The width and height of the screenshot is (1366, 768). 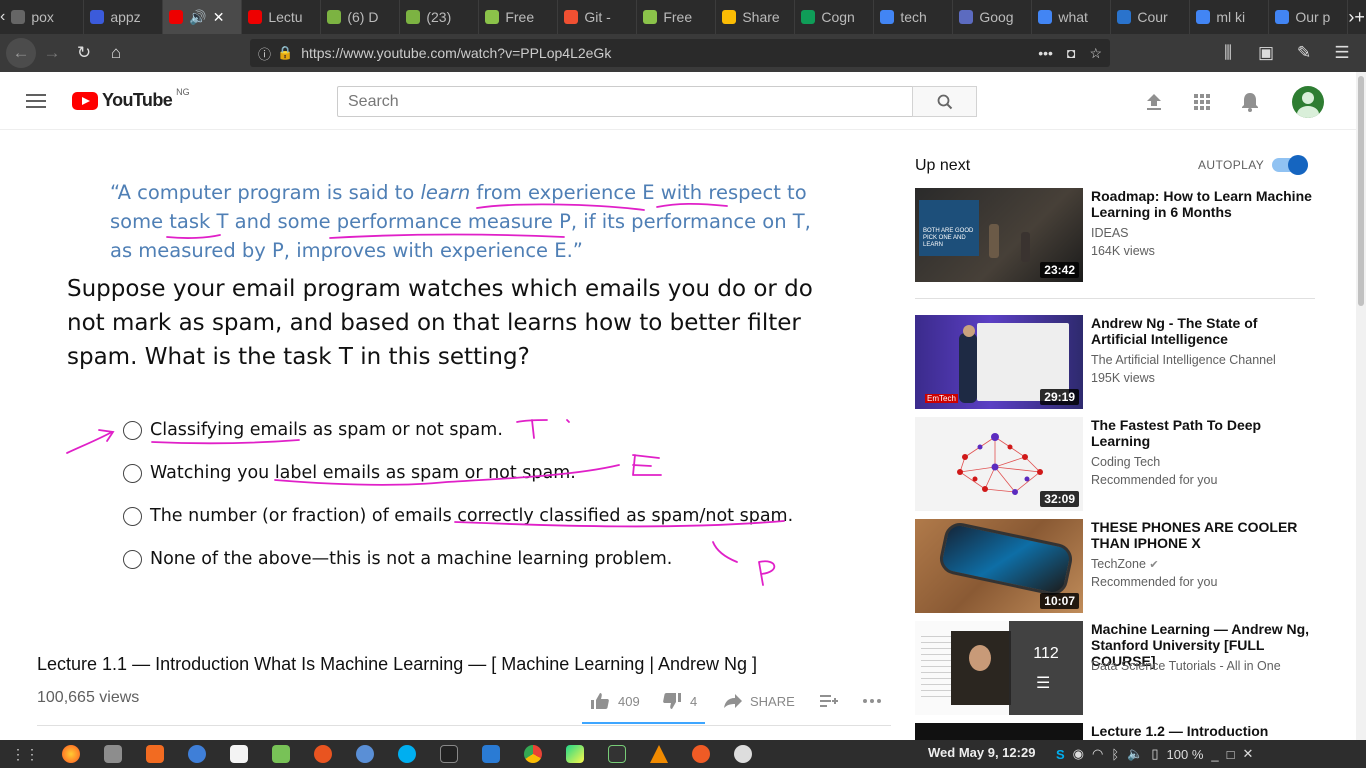 What do you see at coordinates (1097, 754) in the screenshot?
I see `wifi-icon: ◠` at bounding box center [1097, 754].